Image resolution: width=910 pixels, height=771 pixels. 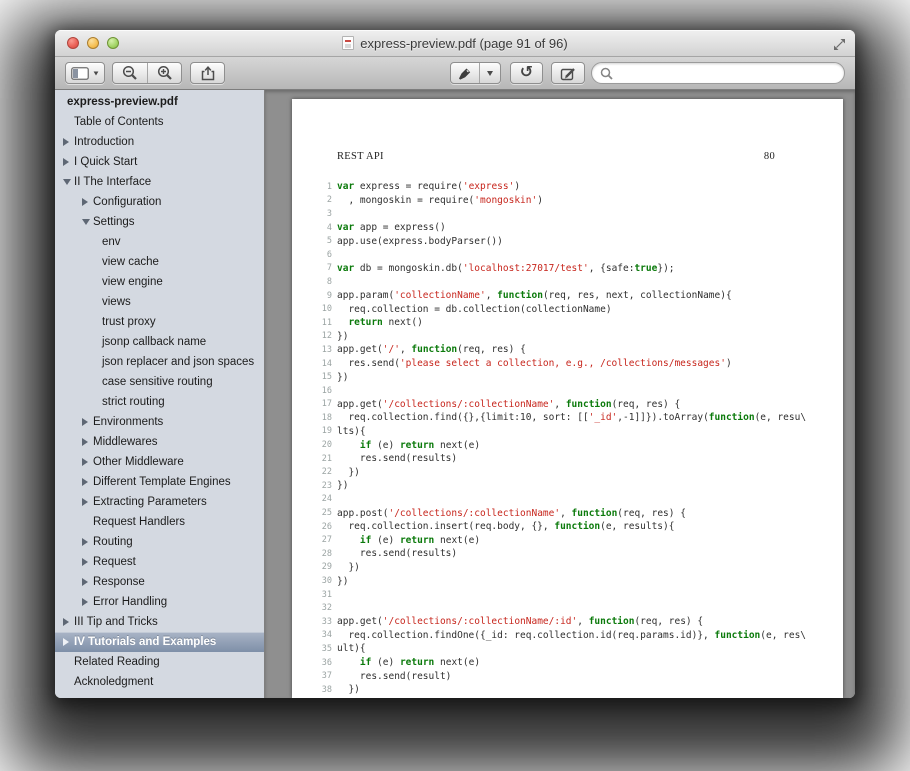 I want to click on zoom-button, so click(x=113, y=43).